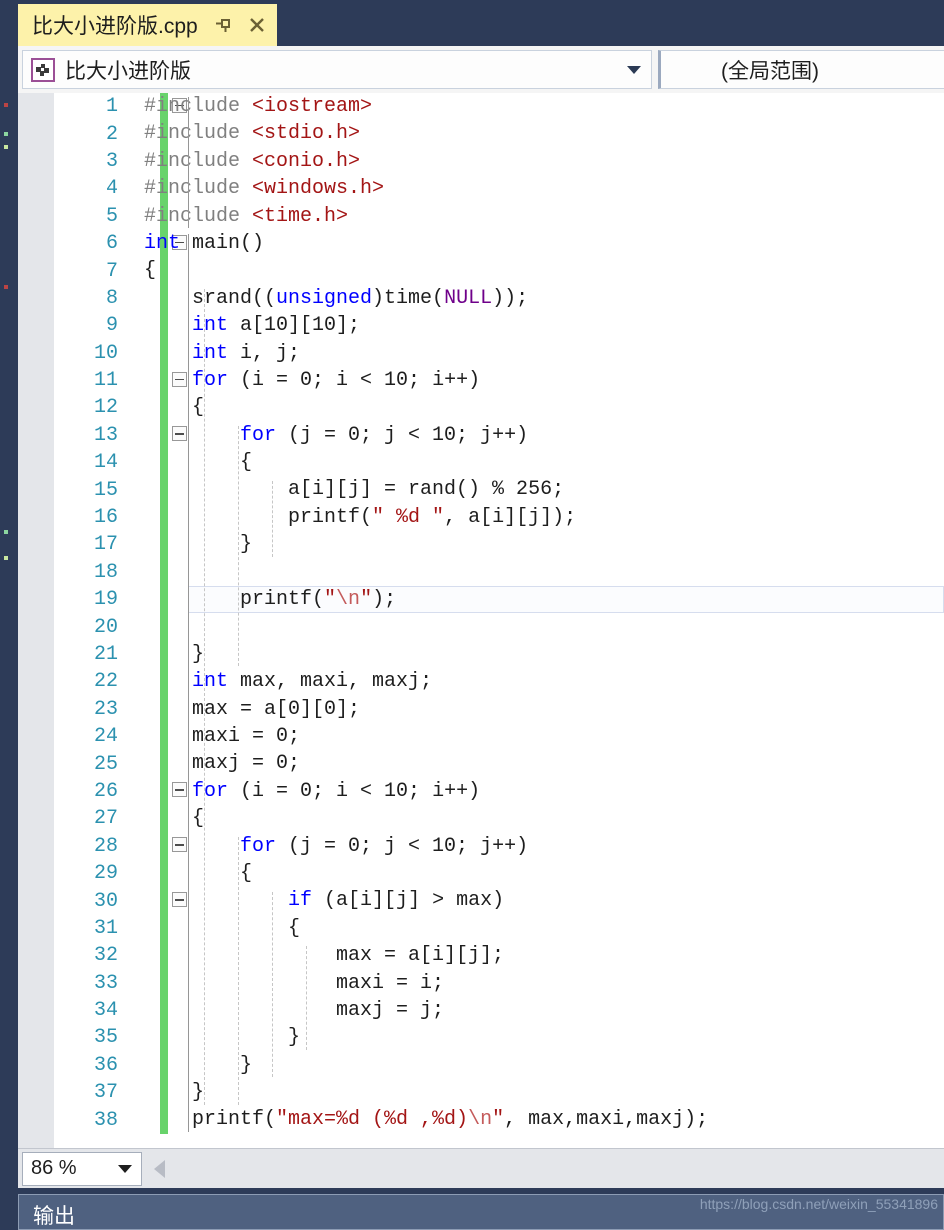 This screenshot has width=944, height=1230. What do you see at coordinates (105, 545) in the screenshot?
I see `line-number: 17` at bounding box center [105, 545].